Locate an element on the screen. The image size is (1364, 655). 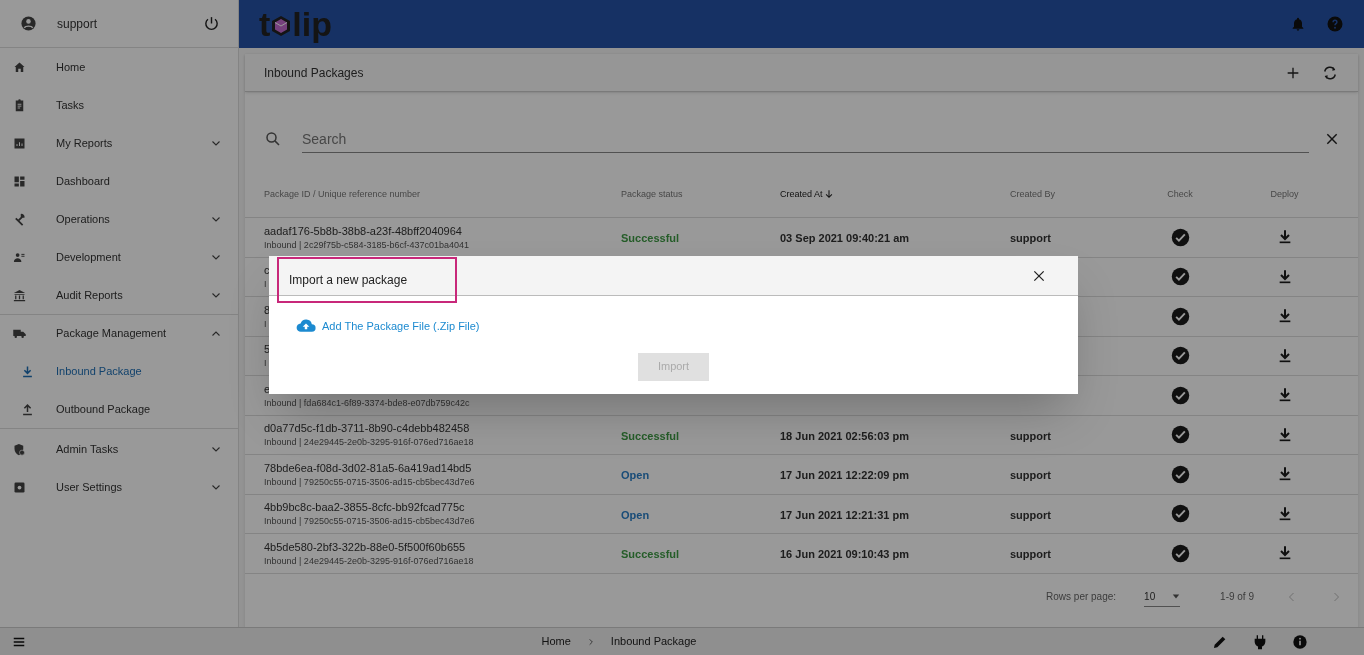
logo: t lip is located at coordinates (295, 24).